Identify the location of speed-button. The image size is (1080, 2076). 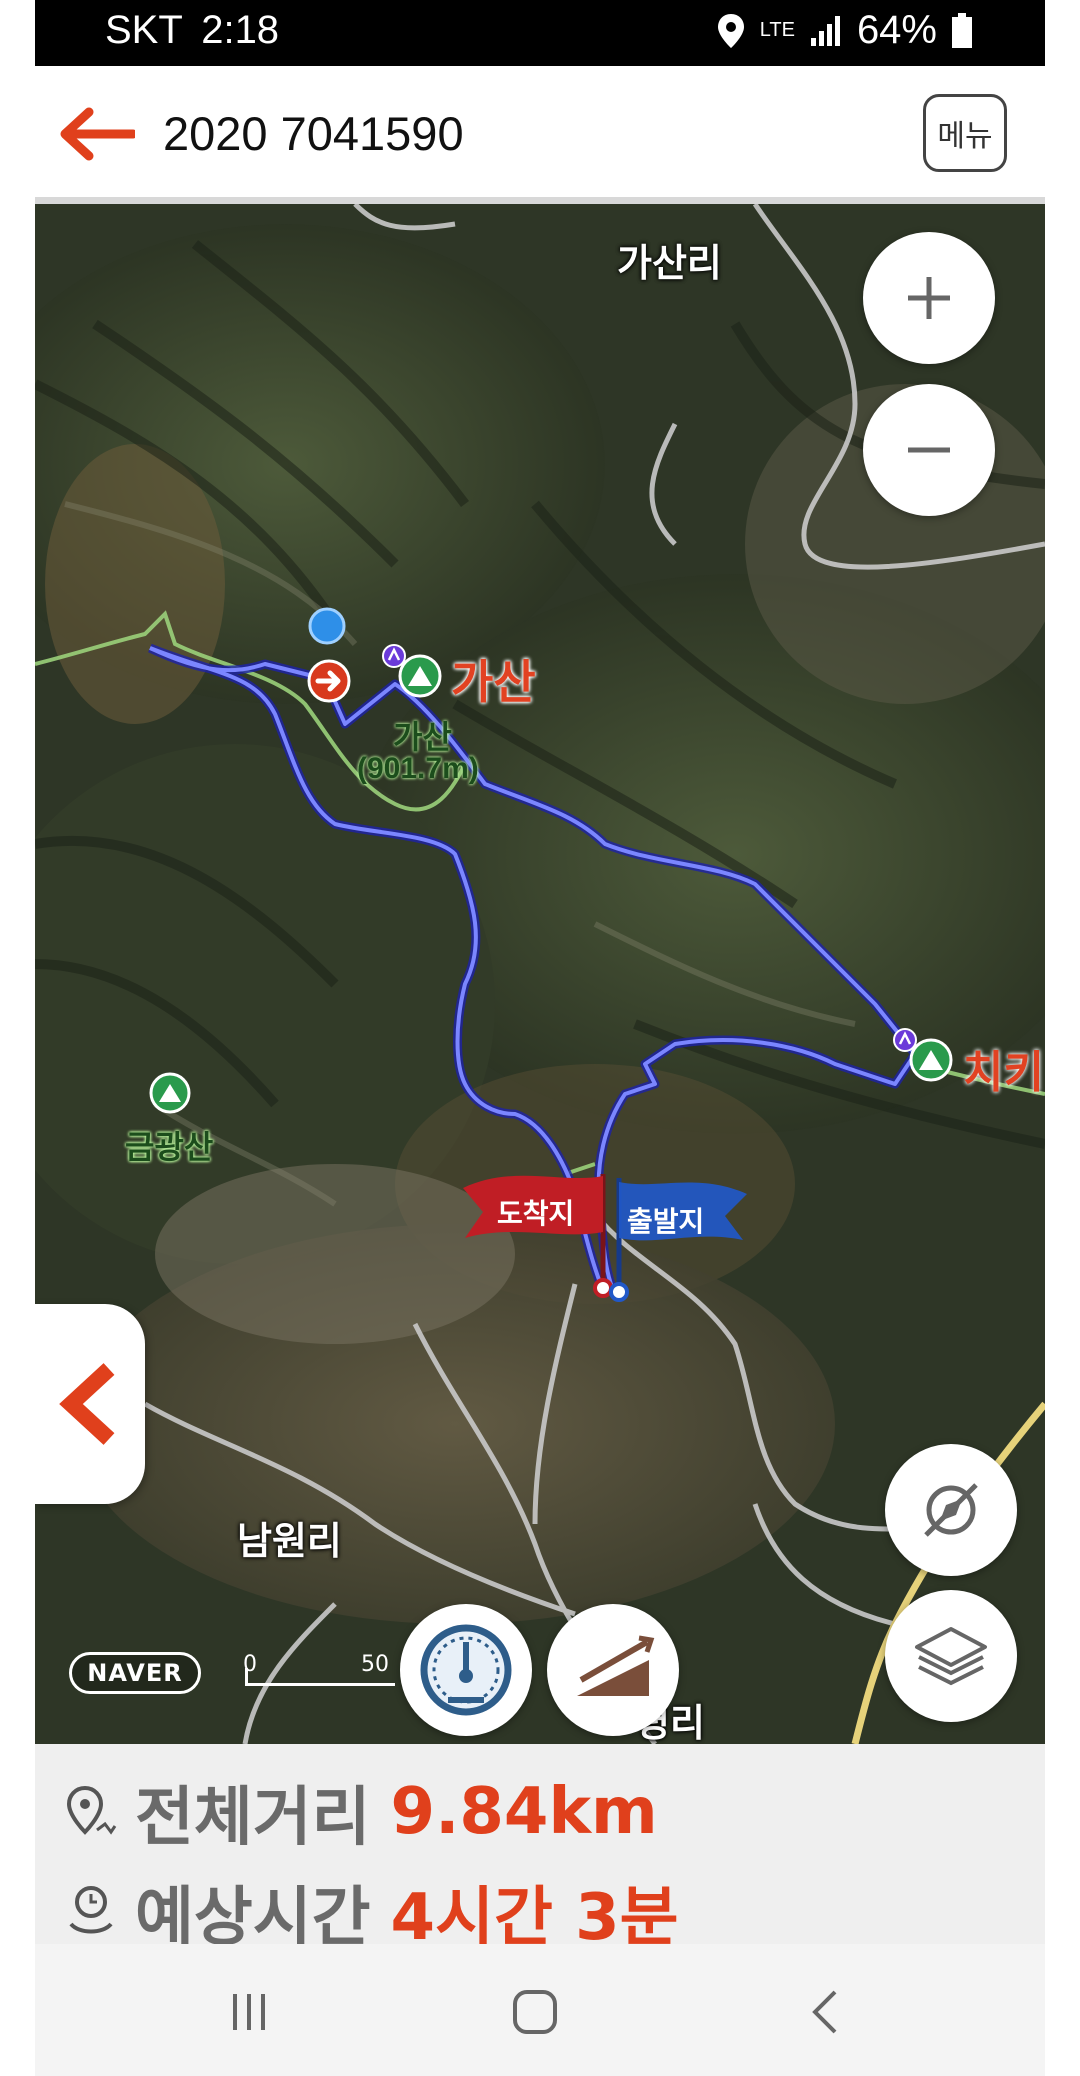
(466, 1670).